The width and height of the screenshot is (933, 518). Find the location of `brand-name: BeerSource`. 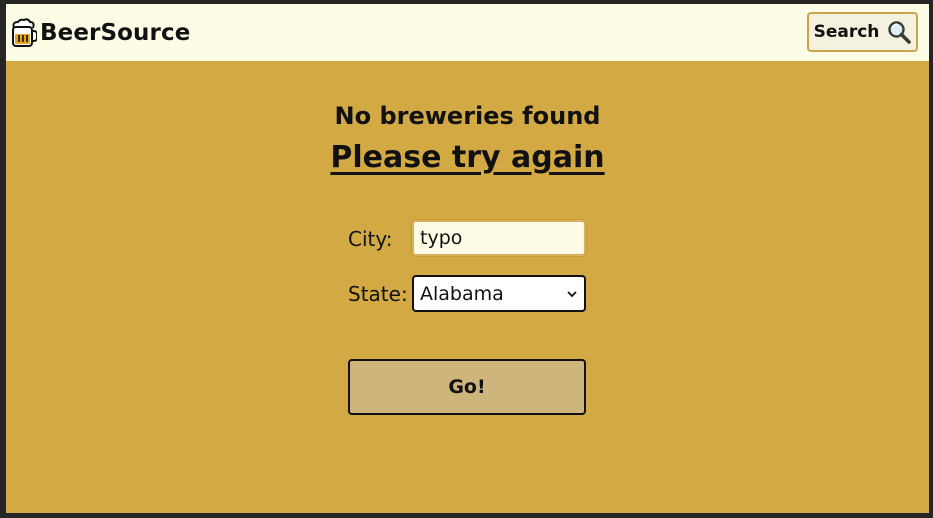

brand-name: BeerSource is located at coordinates (115, 33).